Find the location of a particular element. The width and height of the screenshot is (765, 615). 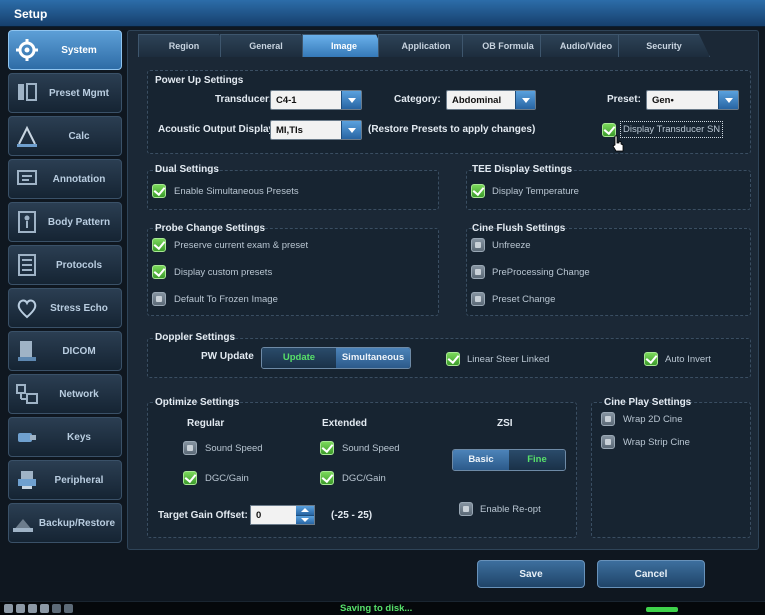

progress-bar is located at coordinates (662, 609).